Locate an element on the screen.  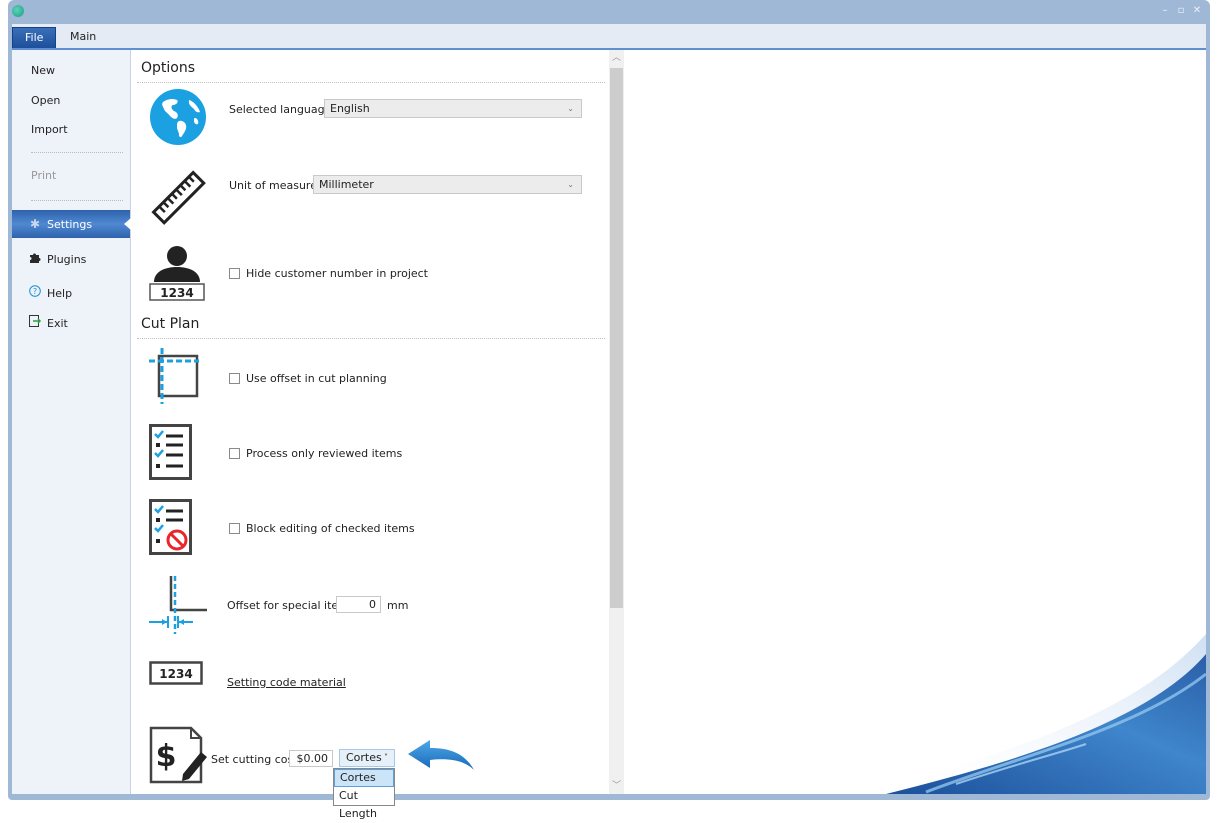
sidebar-item-label: Import is located at coordinates (49, 129).